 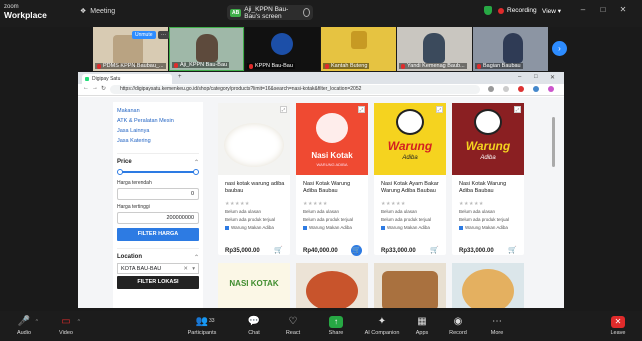 I want to click on new-tab-icon: +, so click(x=180, y=77).